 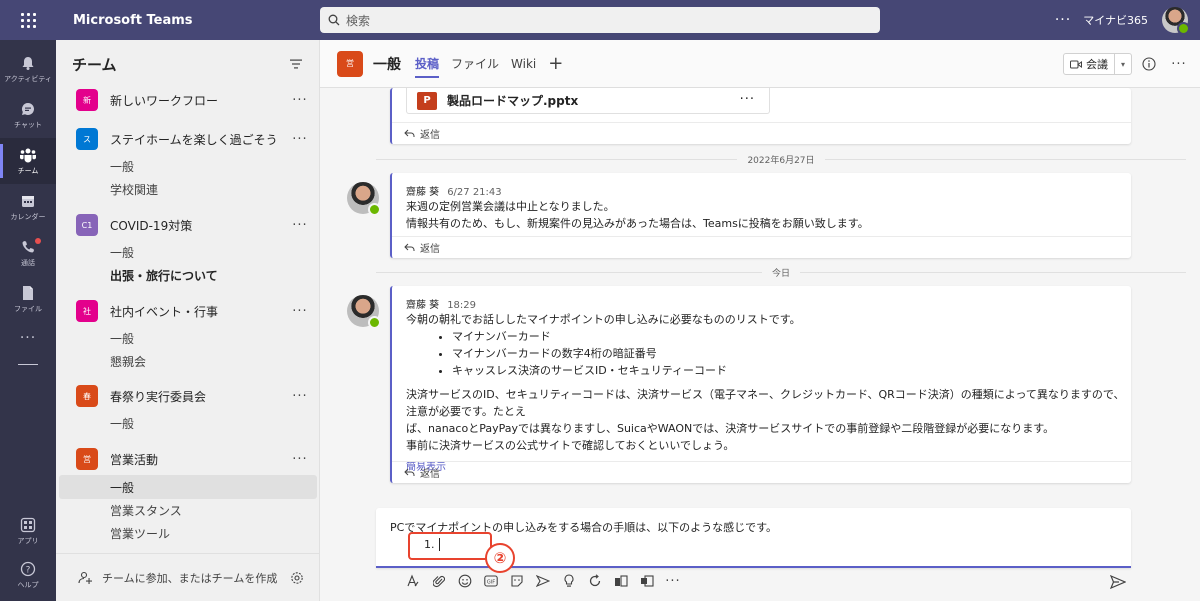 What do you see at coordinates (1149, 64) in the screenshot?
I see `info-icon` at bounding box center [1149, 64].